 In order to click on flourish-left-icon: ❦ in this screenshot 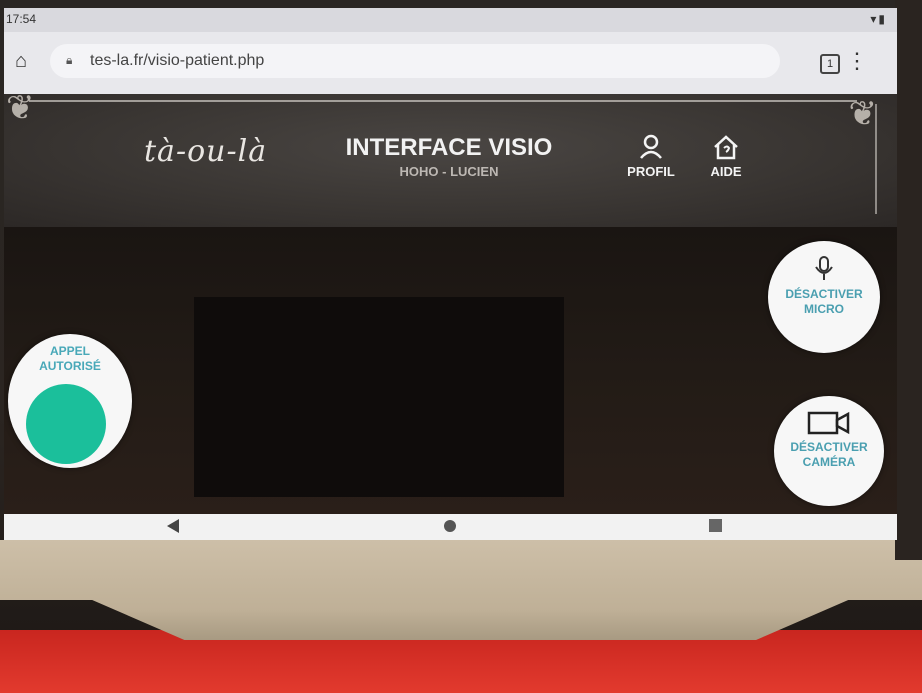, I will do `click(20, 108)`.